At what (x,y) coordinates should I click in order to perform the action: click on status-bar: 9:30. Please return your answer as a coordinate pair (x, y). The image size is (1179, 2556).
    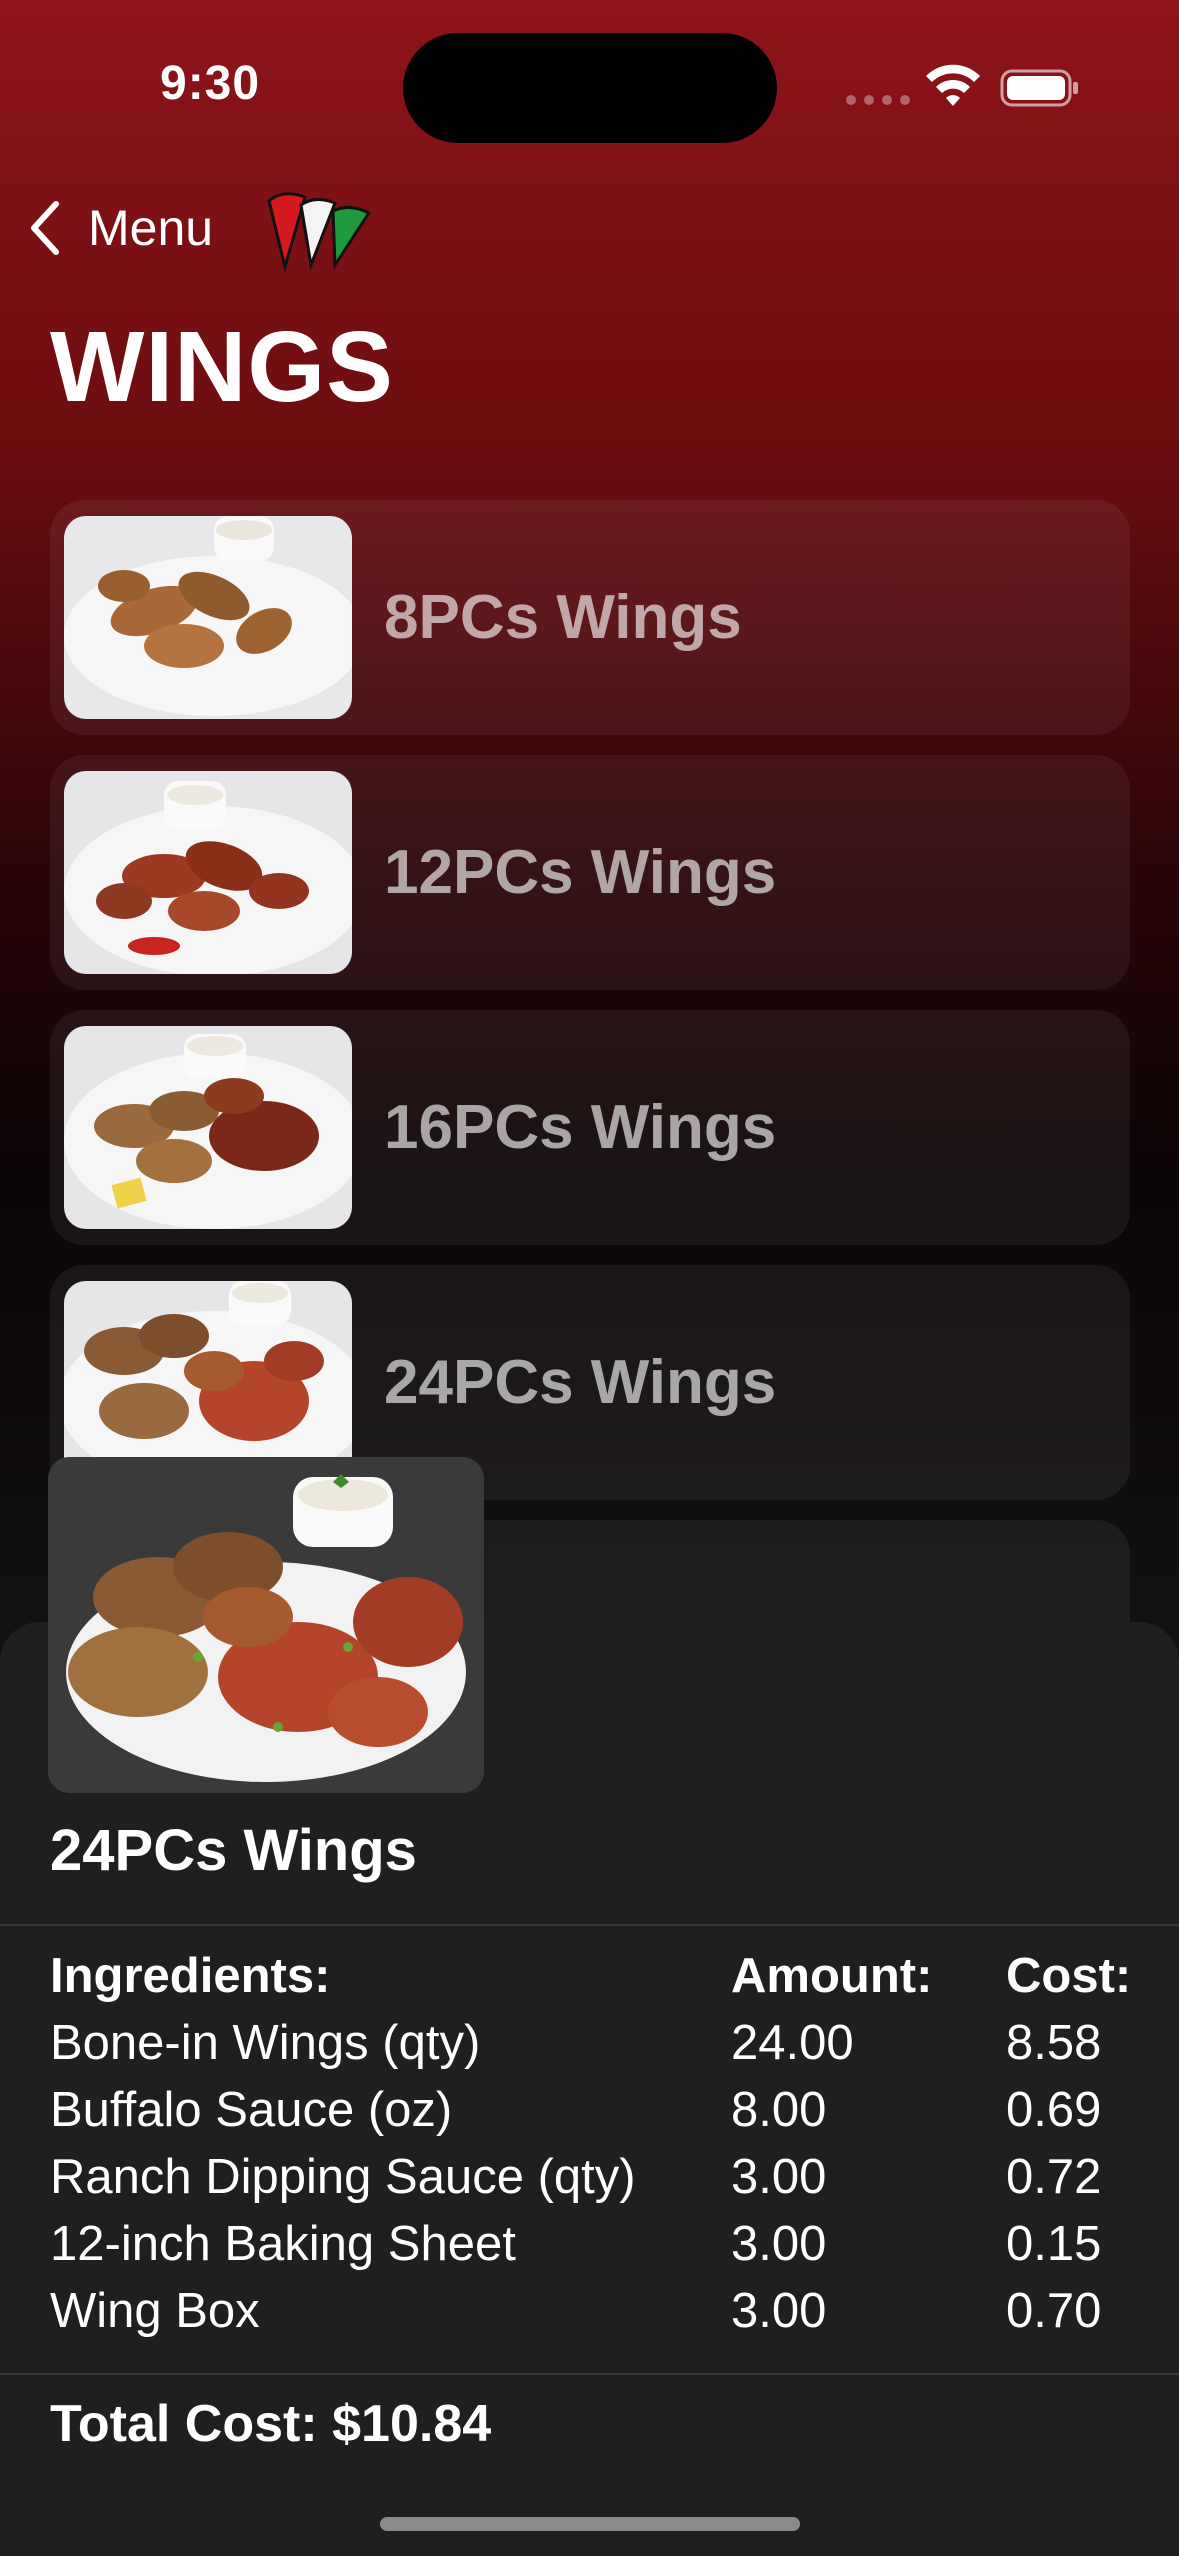
    Looking at the image, I should click on (589, 87).